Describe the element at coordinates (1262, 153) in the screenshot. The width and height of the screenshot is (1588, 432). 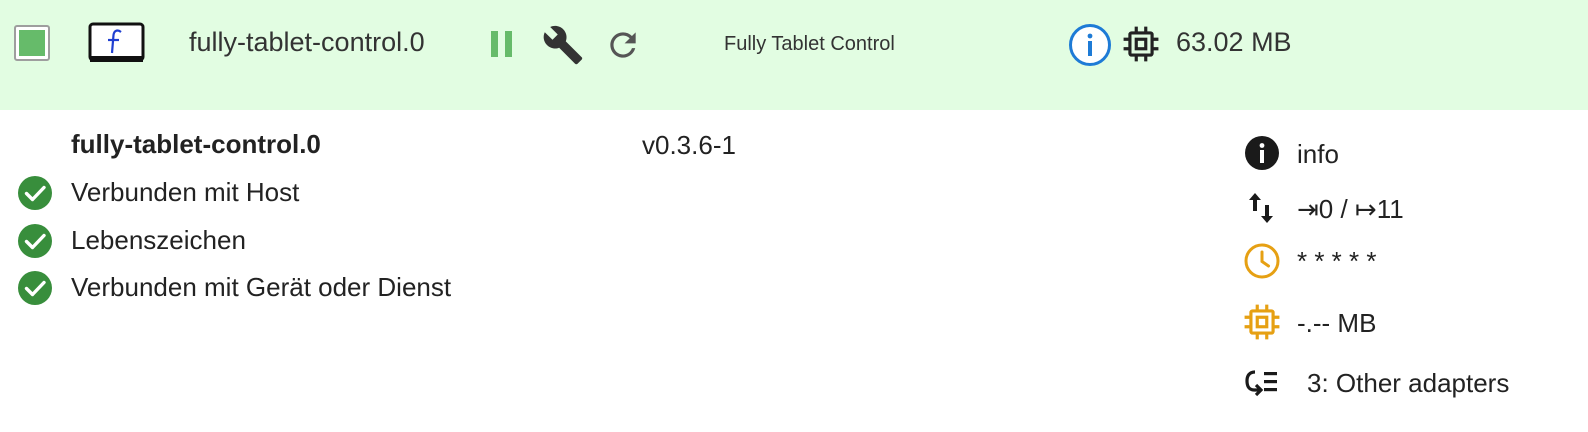
I see `info-filled-icon` at that location.